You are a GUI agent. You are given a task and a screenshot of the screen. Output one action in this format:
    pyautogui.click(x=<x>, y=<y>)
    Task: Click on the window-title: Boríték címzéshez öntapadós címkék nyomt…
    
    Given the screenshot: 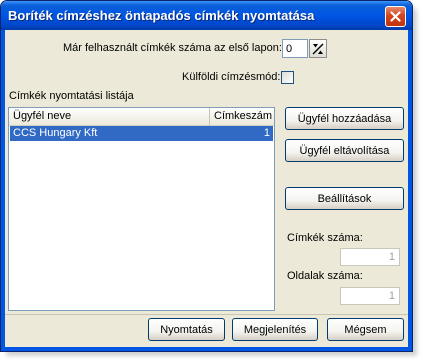 What is the action you would take?
    pyautogui.click(x=161, y=15)
    